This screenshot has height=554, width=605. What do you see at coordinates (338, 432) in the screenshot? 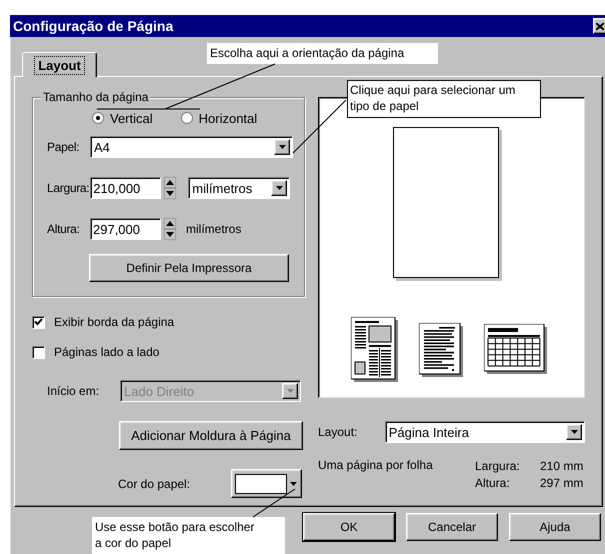
I see `field-label: Layout:` at bounding box center [338, 432].